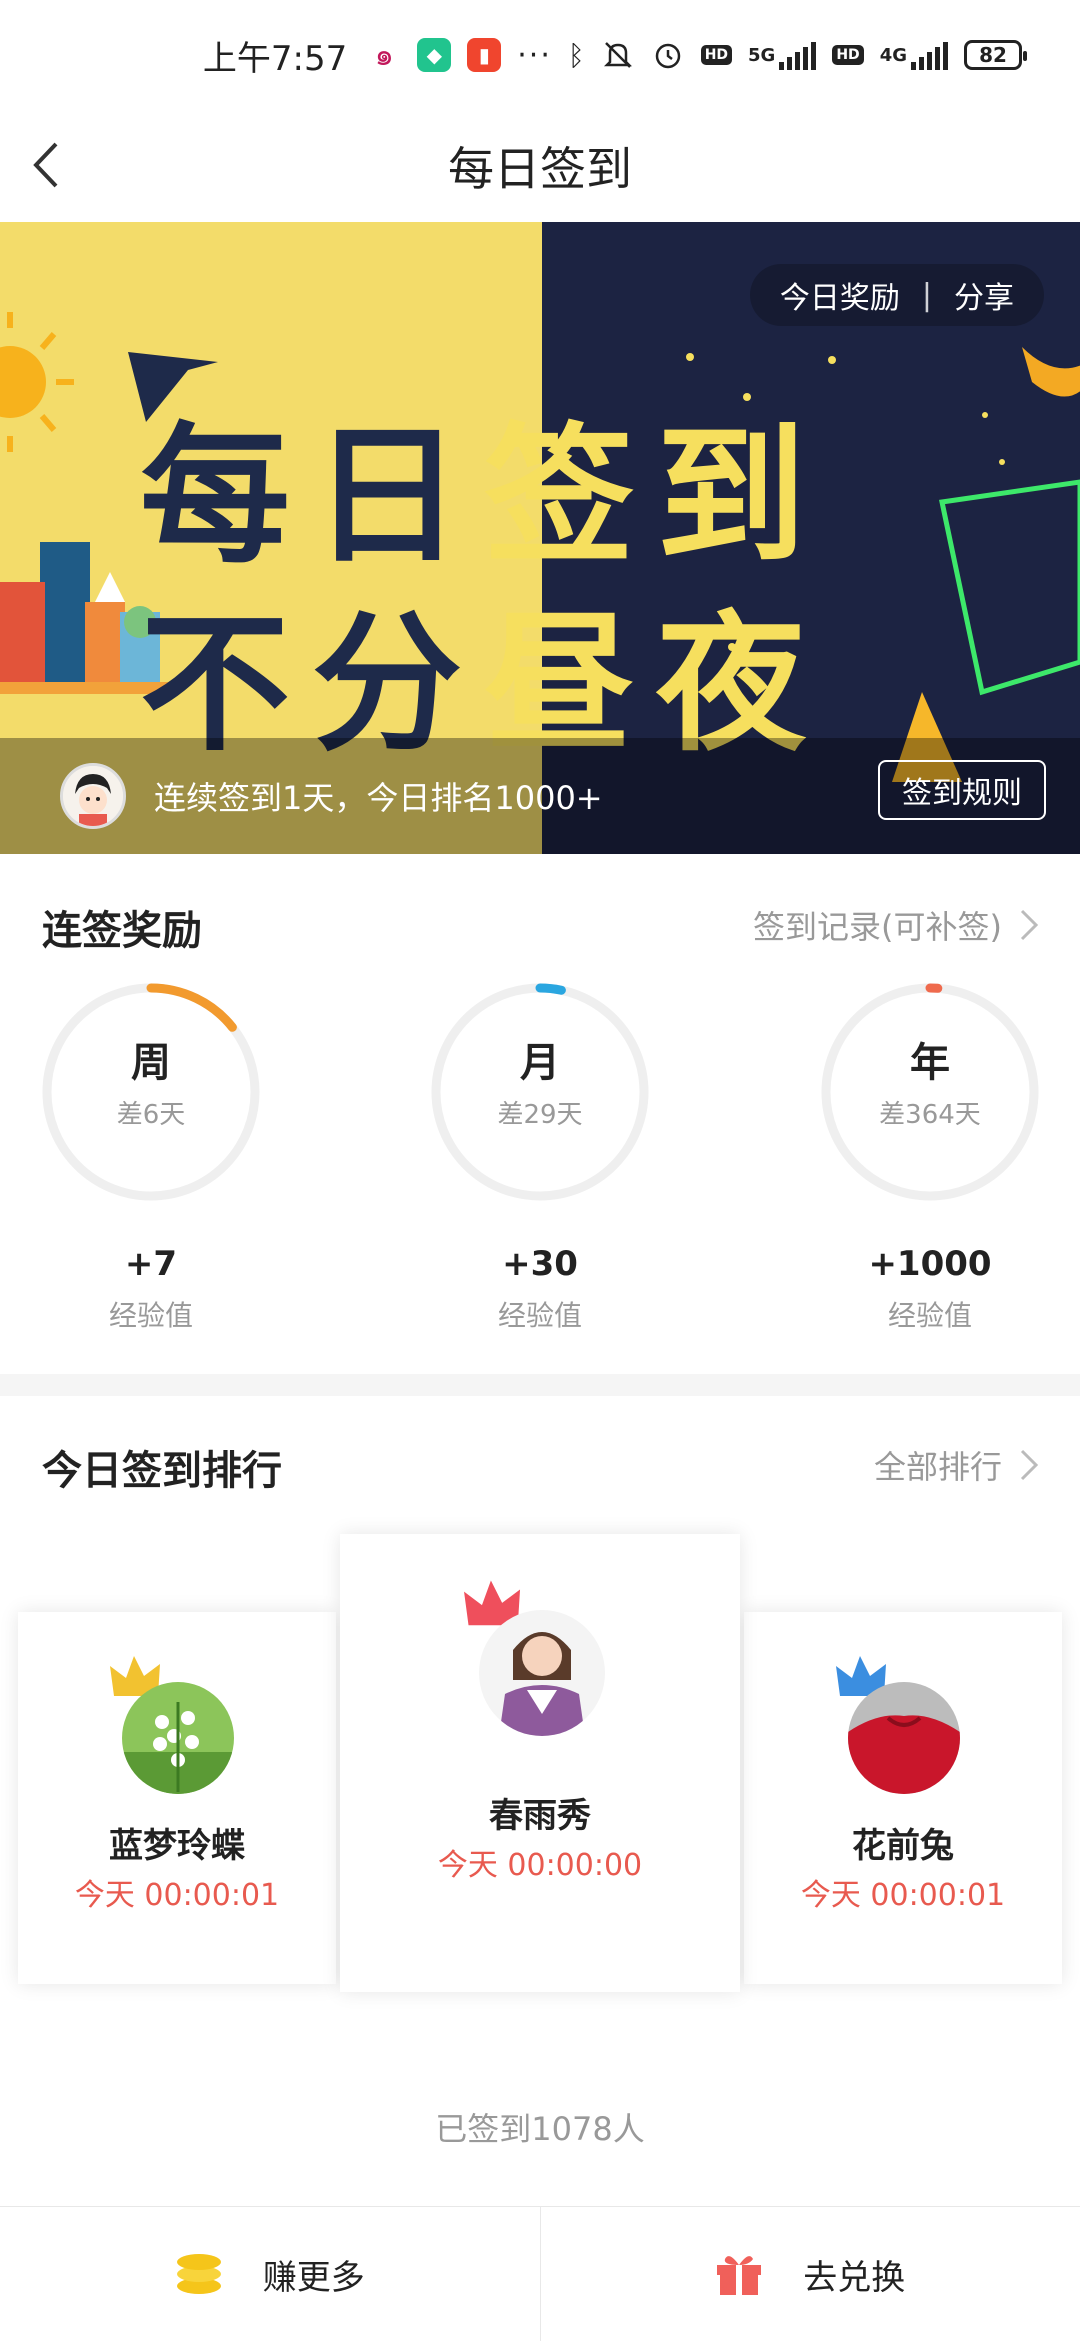  I want to click on silent-icon, so click(618, 55).